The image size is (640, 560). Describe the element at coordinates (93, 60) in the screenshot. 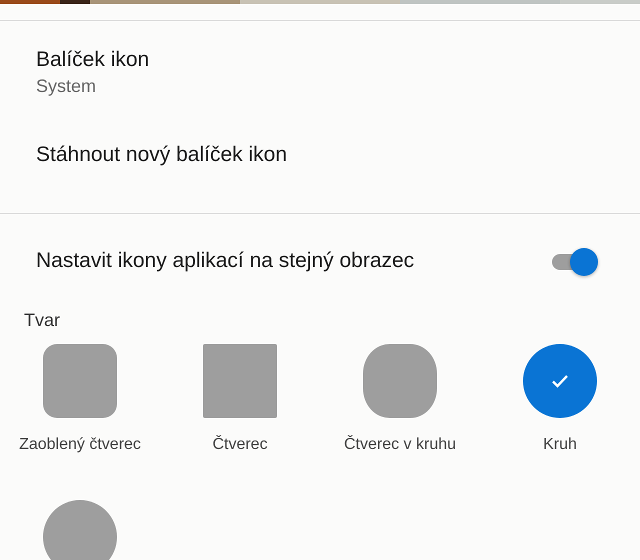

I see `setting-title: Balíček ikon` at that location.